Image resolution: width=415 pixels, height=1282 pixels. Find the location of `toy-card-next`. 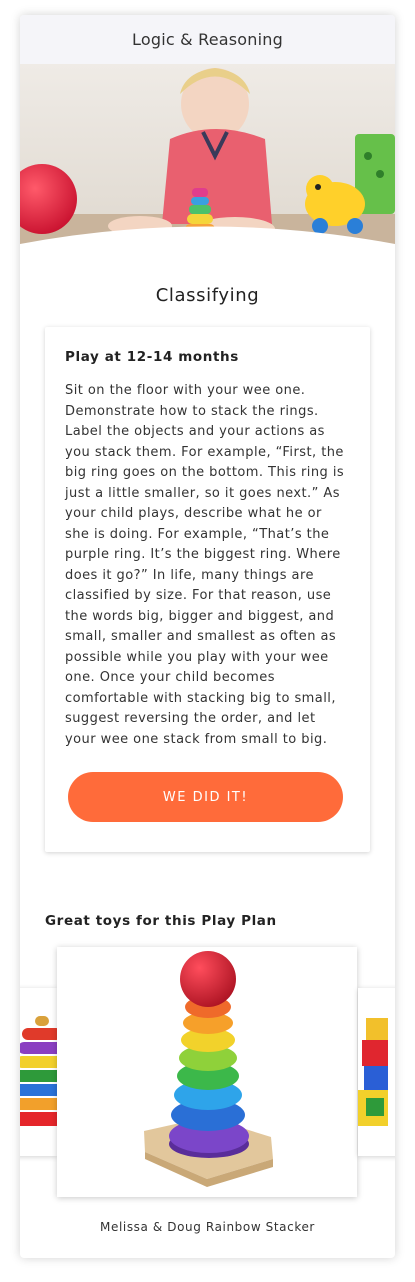

toy-card-next is located at coordinates (376, 1072).